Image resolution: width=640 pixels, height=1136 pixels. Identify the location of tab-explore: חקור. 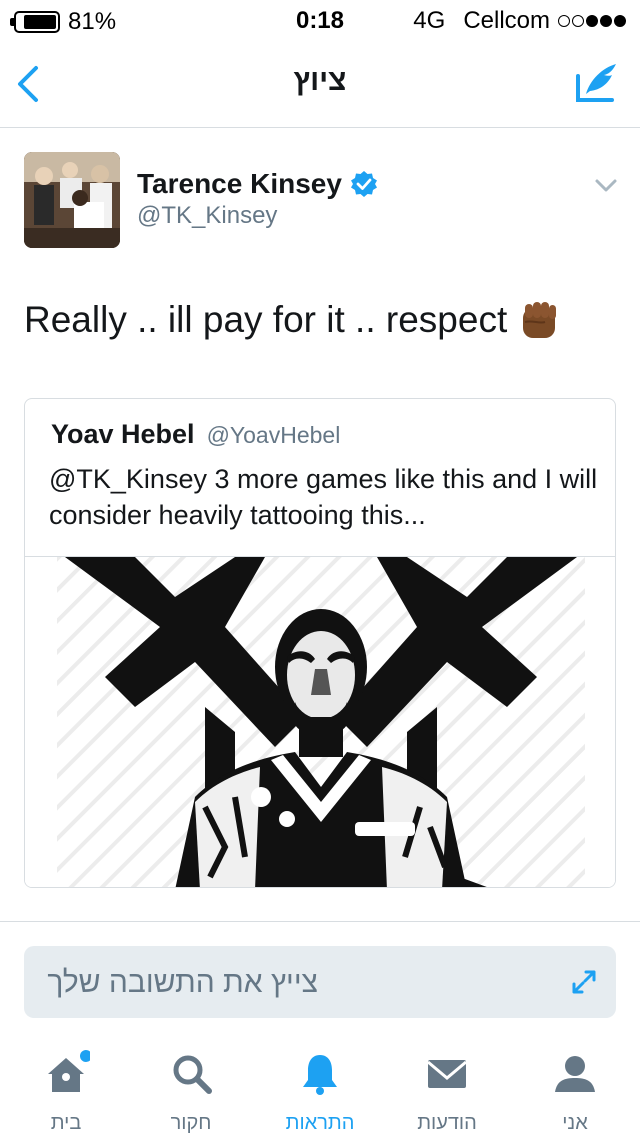
(191, 1092).